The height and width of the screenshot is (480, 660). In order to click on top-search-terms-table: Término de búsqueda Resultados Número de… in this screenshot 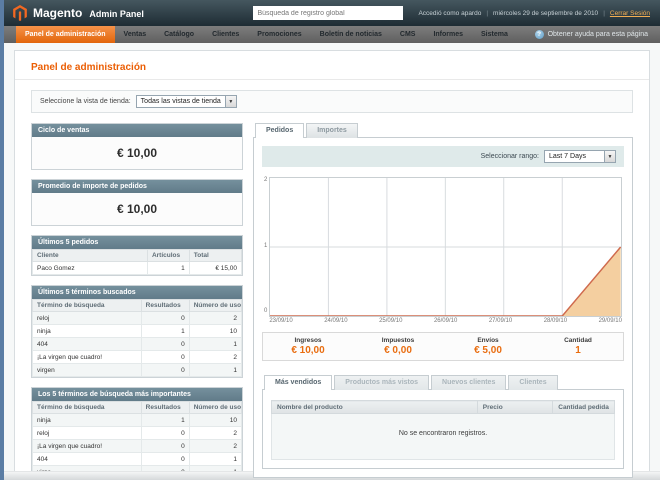, I will do `click(137, 440)`.